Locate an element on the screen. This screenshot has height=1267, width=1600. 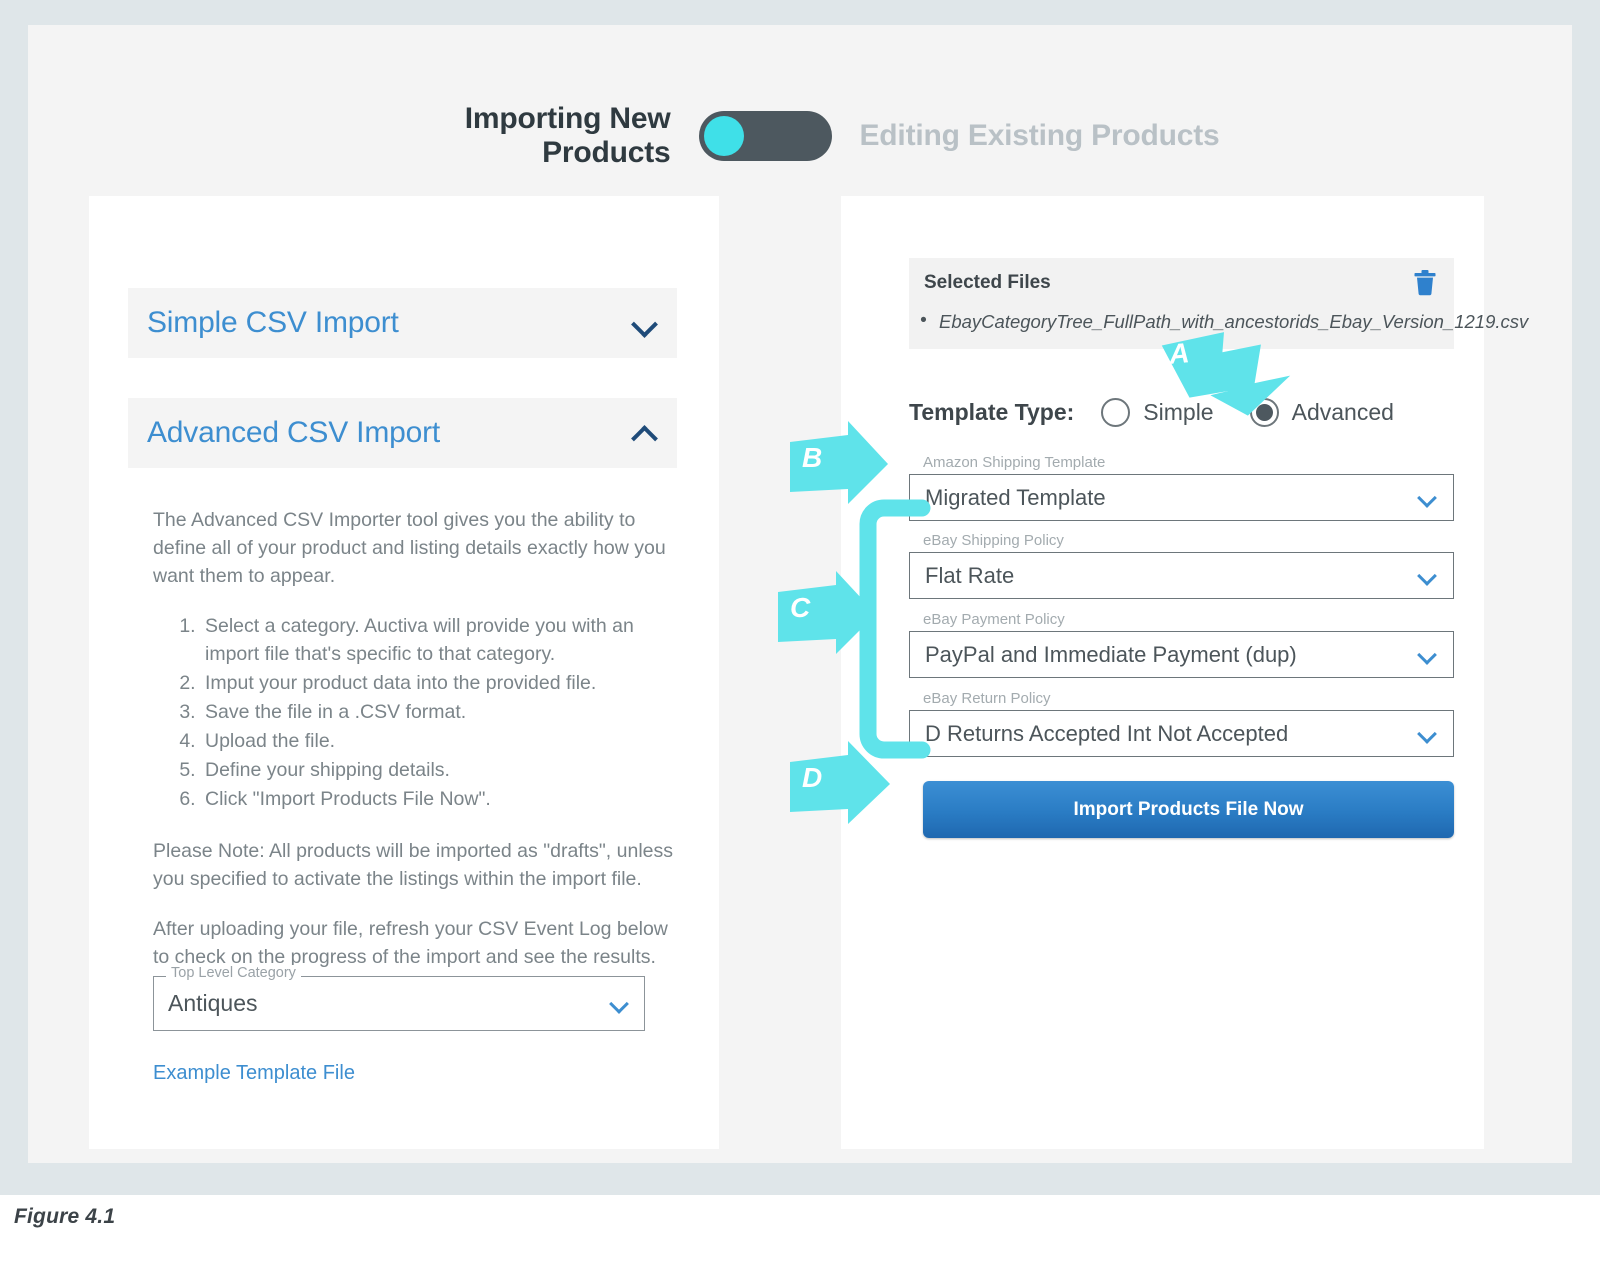
amazon-shipping-template-select: Migrated Template is located at coordinates (1181, 497).